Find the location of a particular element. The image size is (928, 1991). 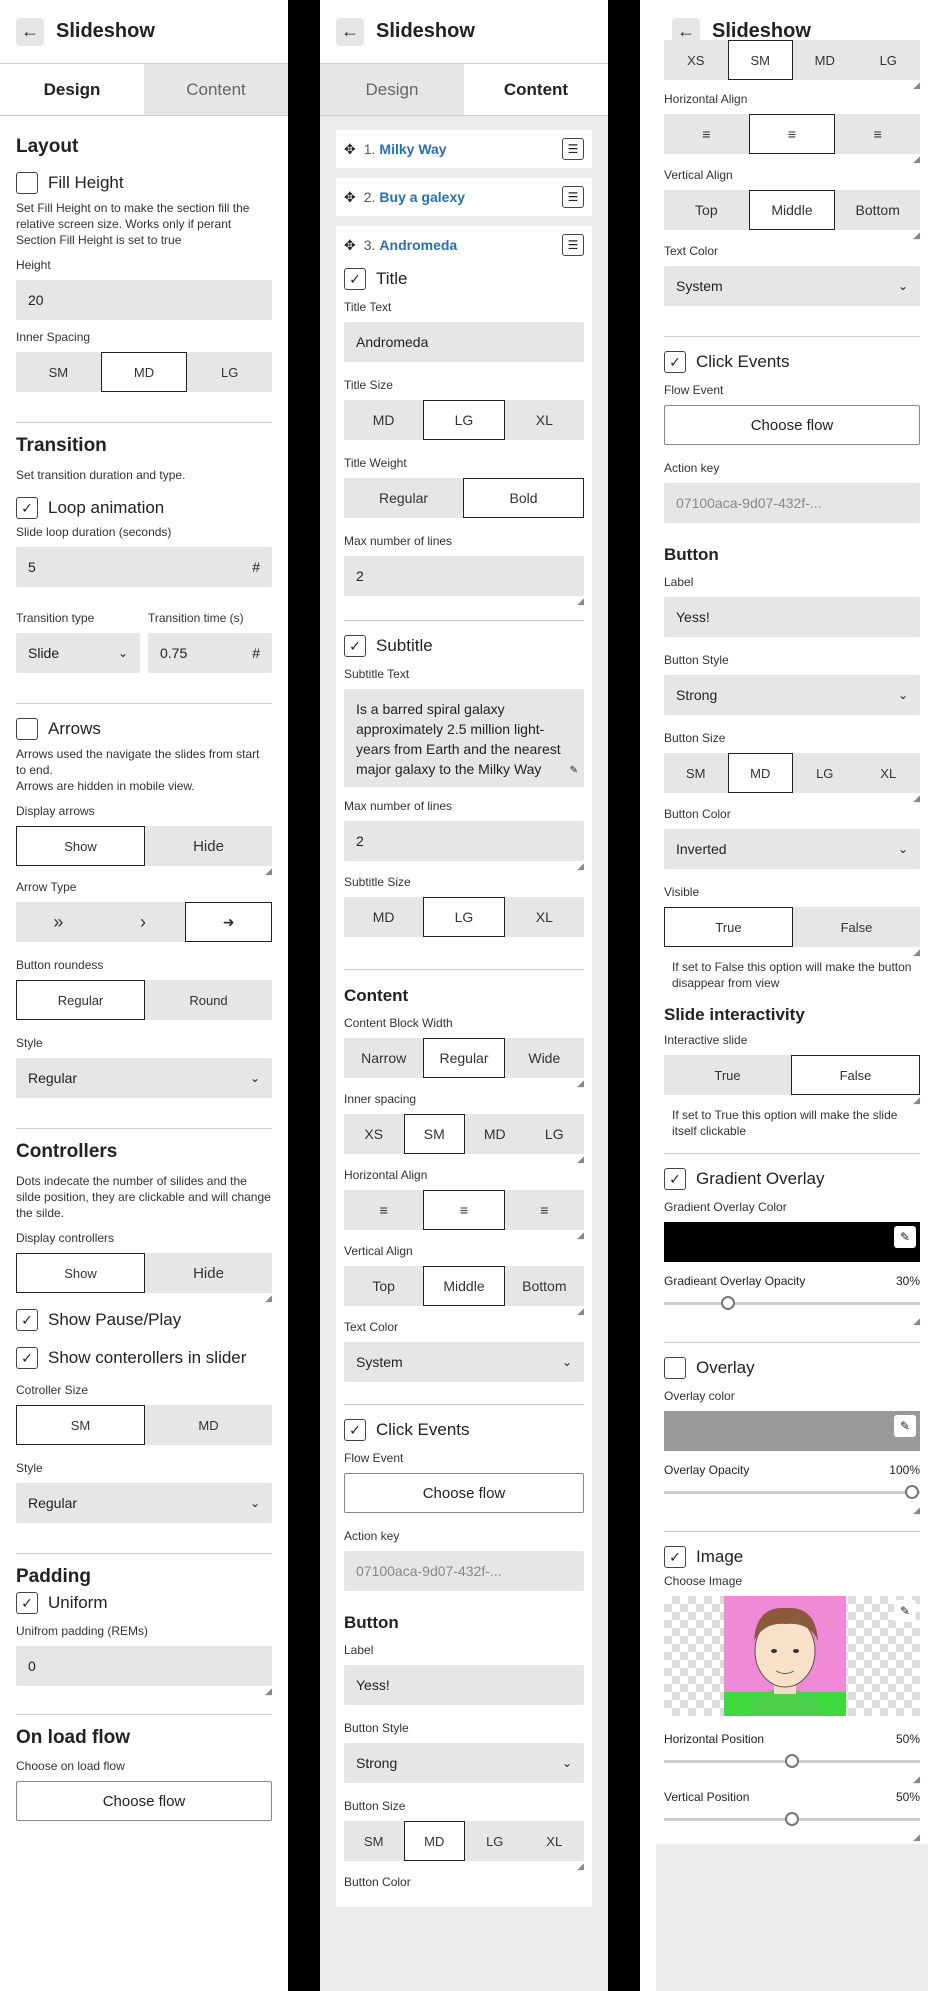

image-checkbox: ✓ Image is located at coordinates (792, 1557).